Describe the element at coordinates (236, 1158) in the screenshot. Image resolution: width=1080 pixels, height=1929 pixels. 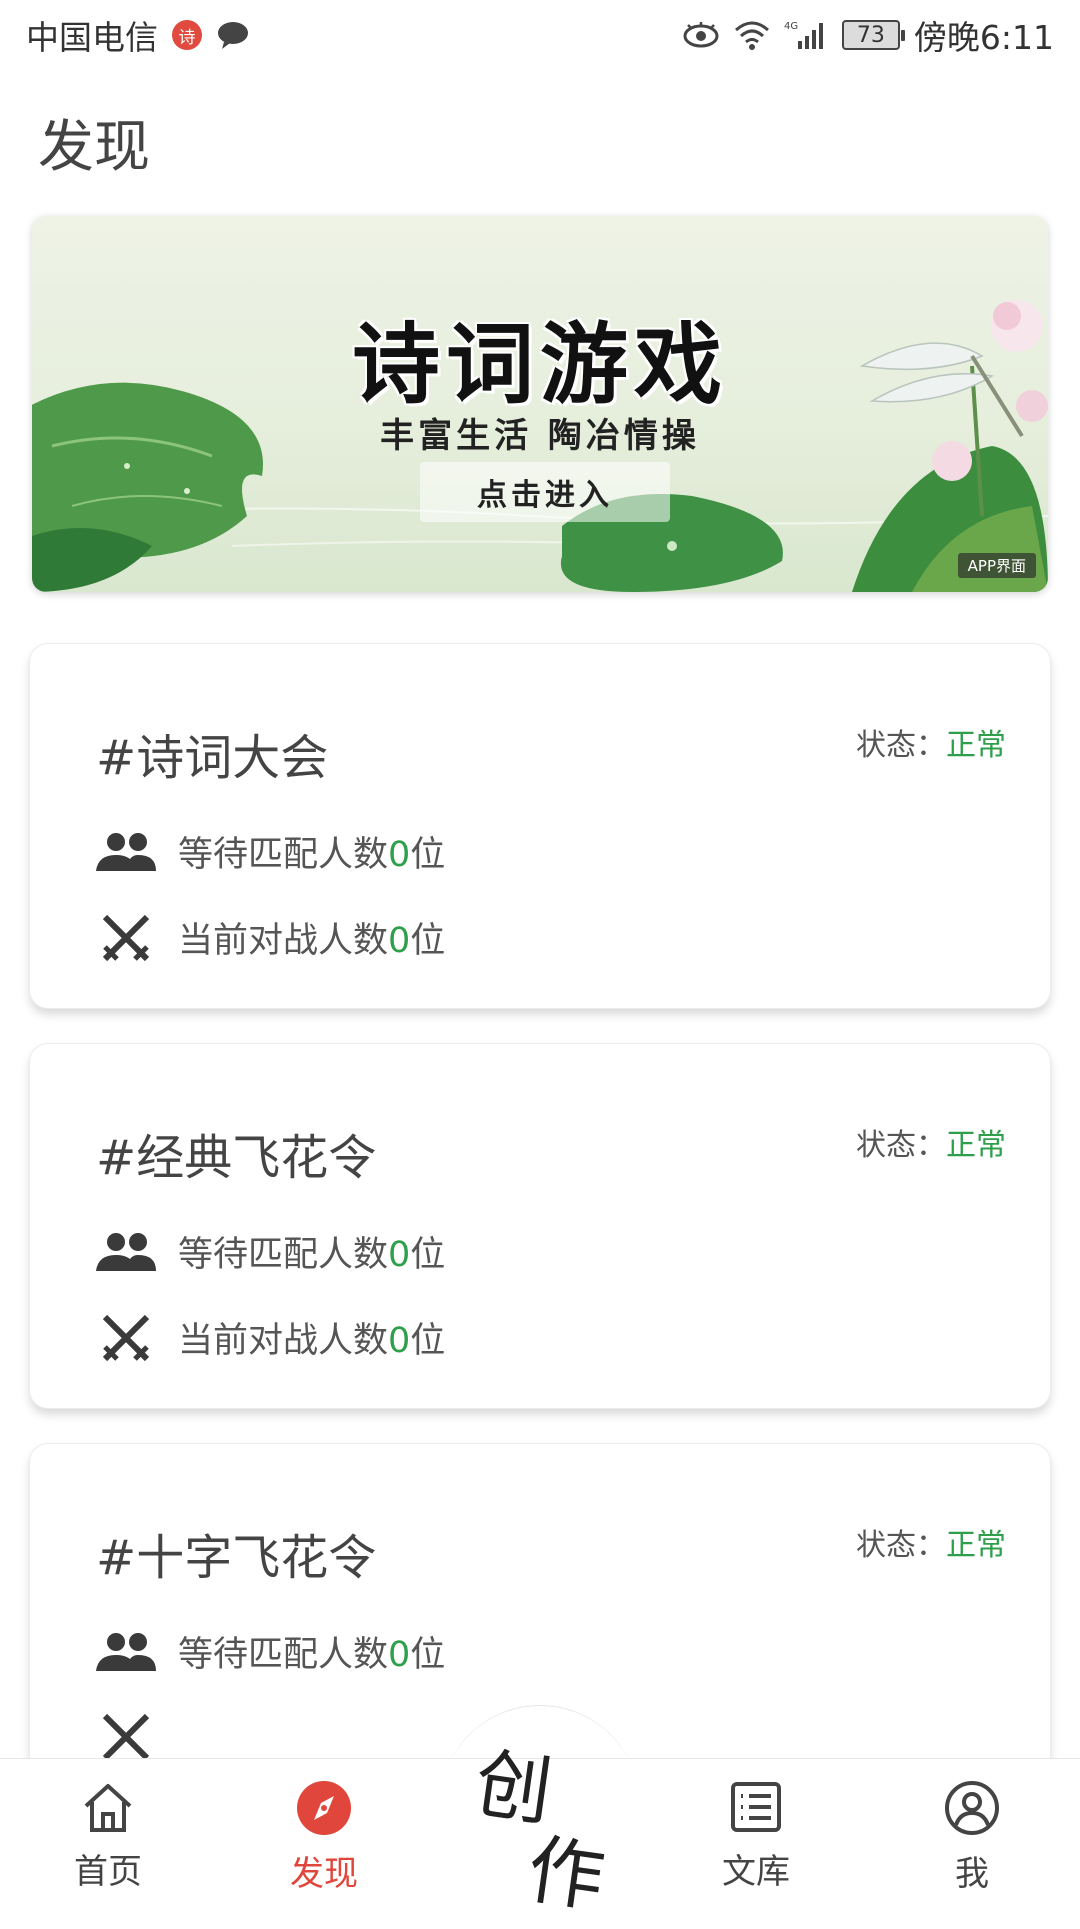
I see `card-title: #经典飞花令` at that location.